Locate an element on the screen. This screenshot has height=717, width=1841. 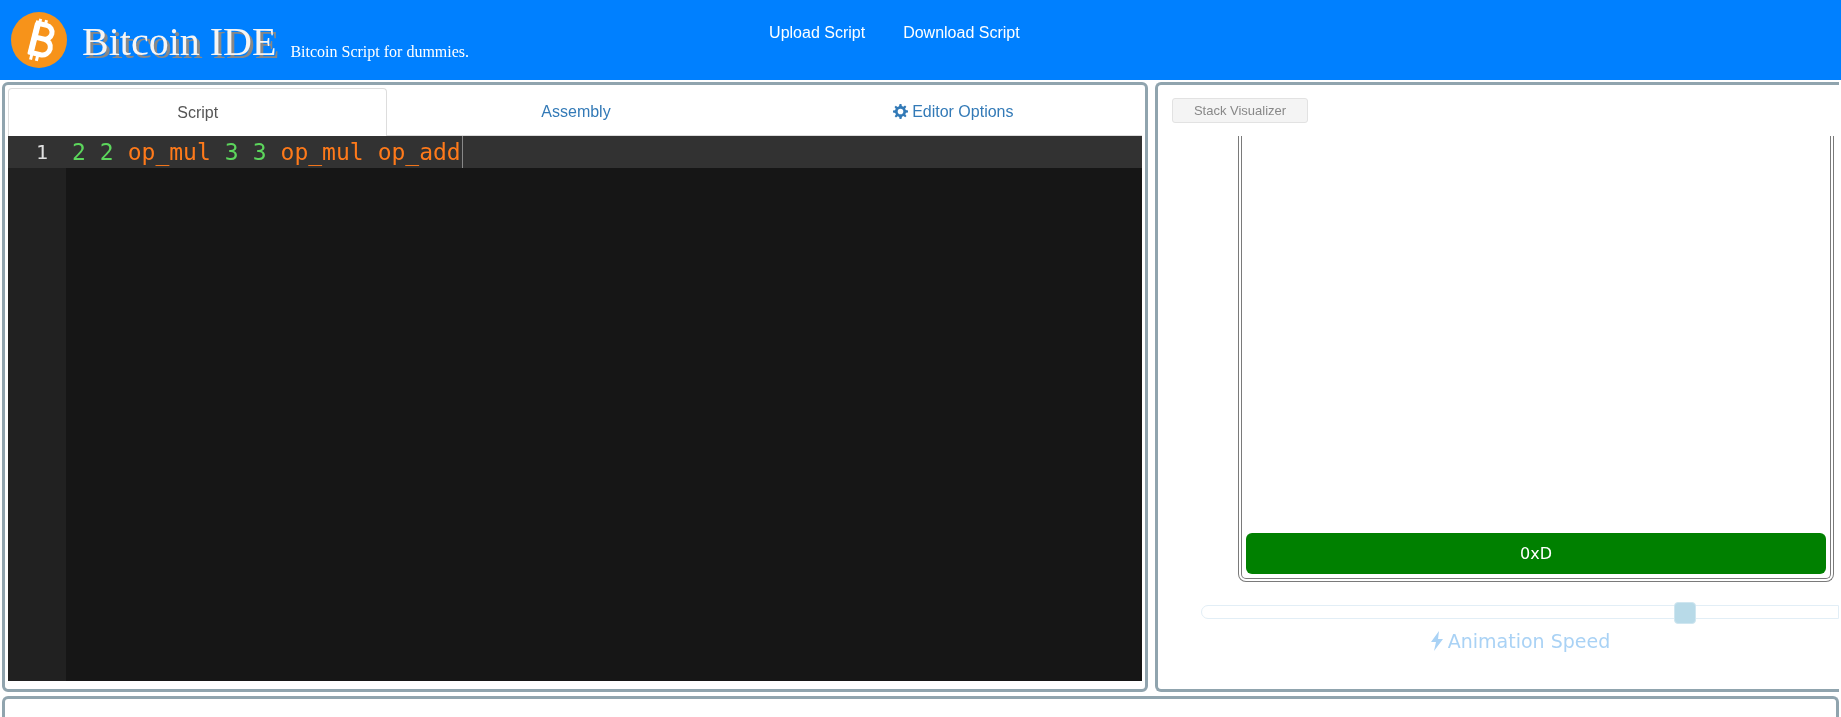
editor-tab: Script is located at coordinates (198, 112).